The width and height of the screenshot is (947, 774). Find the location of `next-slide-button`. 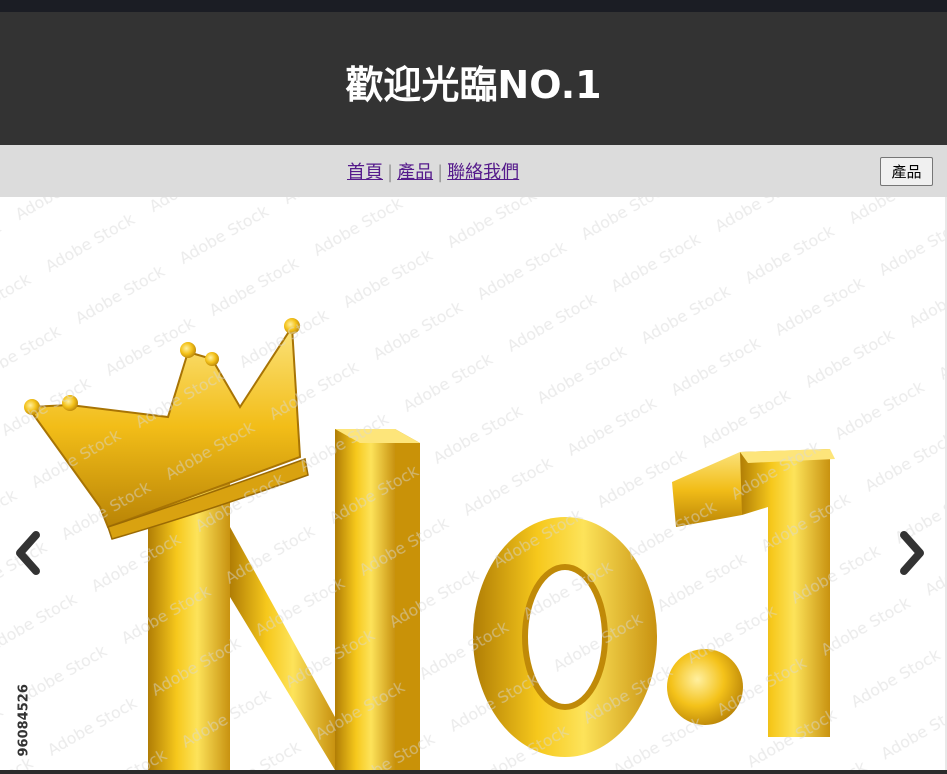

next-slide-button is located at coordinates (912, 553).